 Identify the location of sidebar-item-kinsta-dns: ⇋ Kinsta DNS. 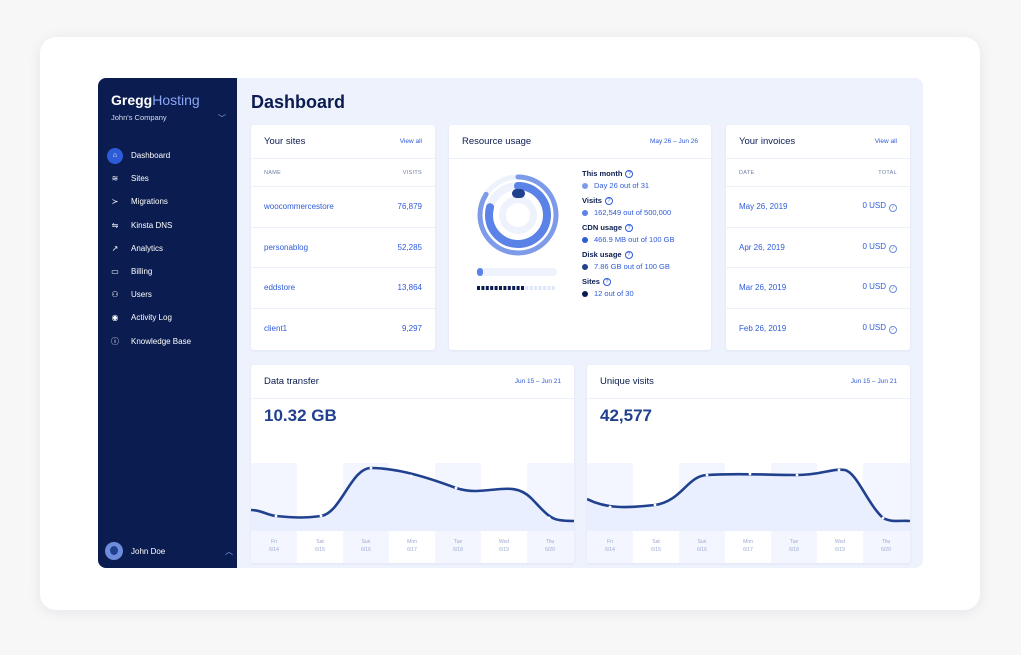
(167, 225).